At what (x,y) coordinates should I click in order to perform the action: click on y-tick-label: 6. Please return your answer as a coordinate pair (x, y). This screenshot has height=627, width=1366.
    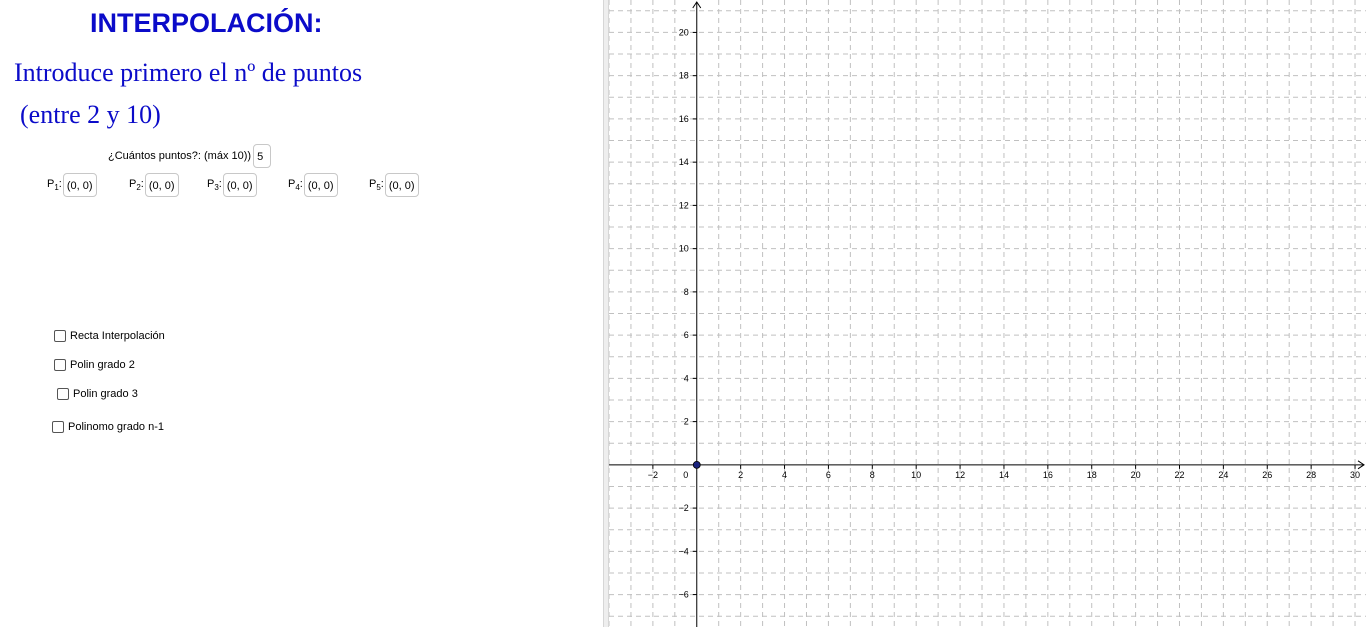
    Looking at the image, I should click on (686, 335).